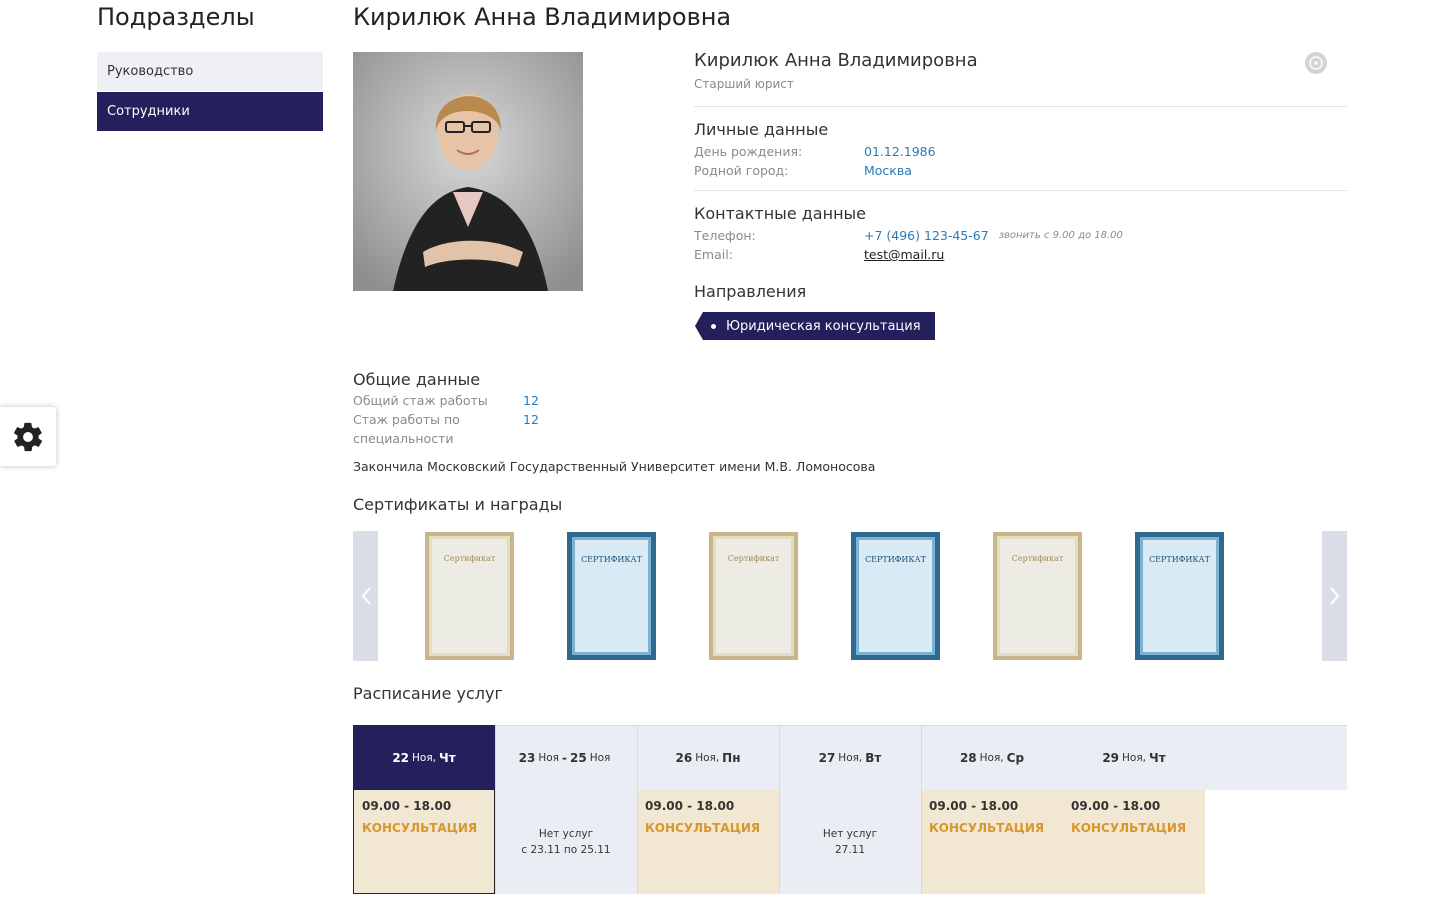 The width and height of the screenshot is (1447, 904). I want to click on gear-icon, so click(28, 436).